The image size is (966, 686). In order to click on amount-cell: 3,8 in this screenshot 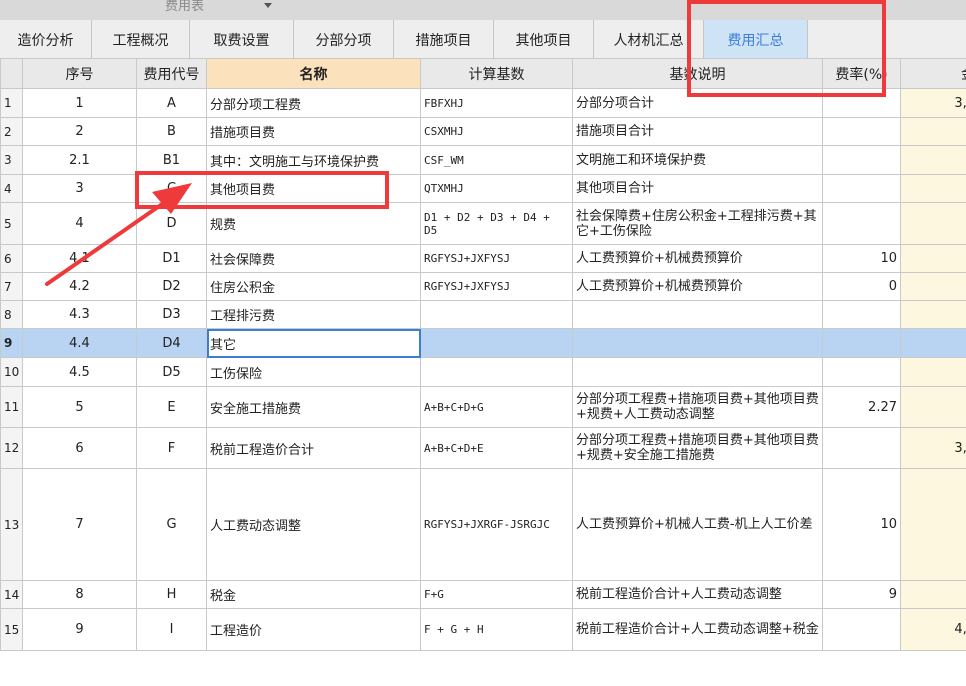, I will do `click(933, 448)`.